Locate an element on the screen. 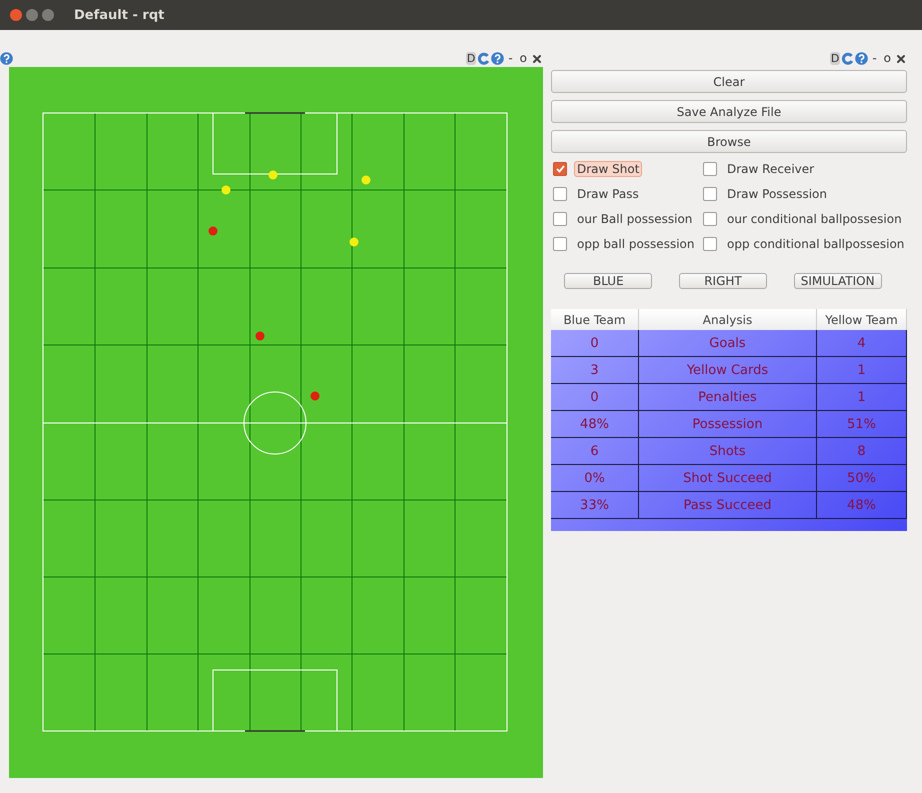 The image size is (922, 793). table-cell: Pass Succeed is located at coordinates (728, 505).